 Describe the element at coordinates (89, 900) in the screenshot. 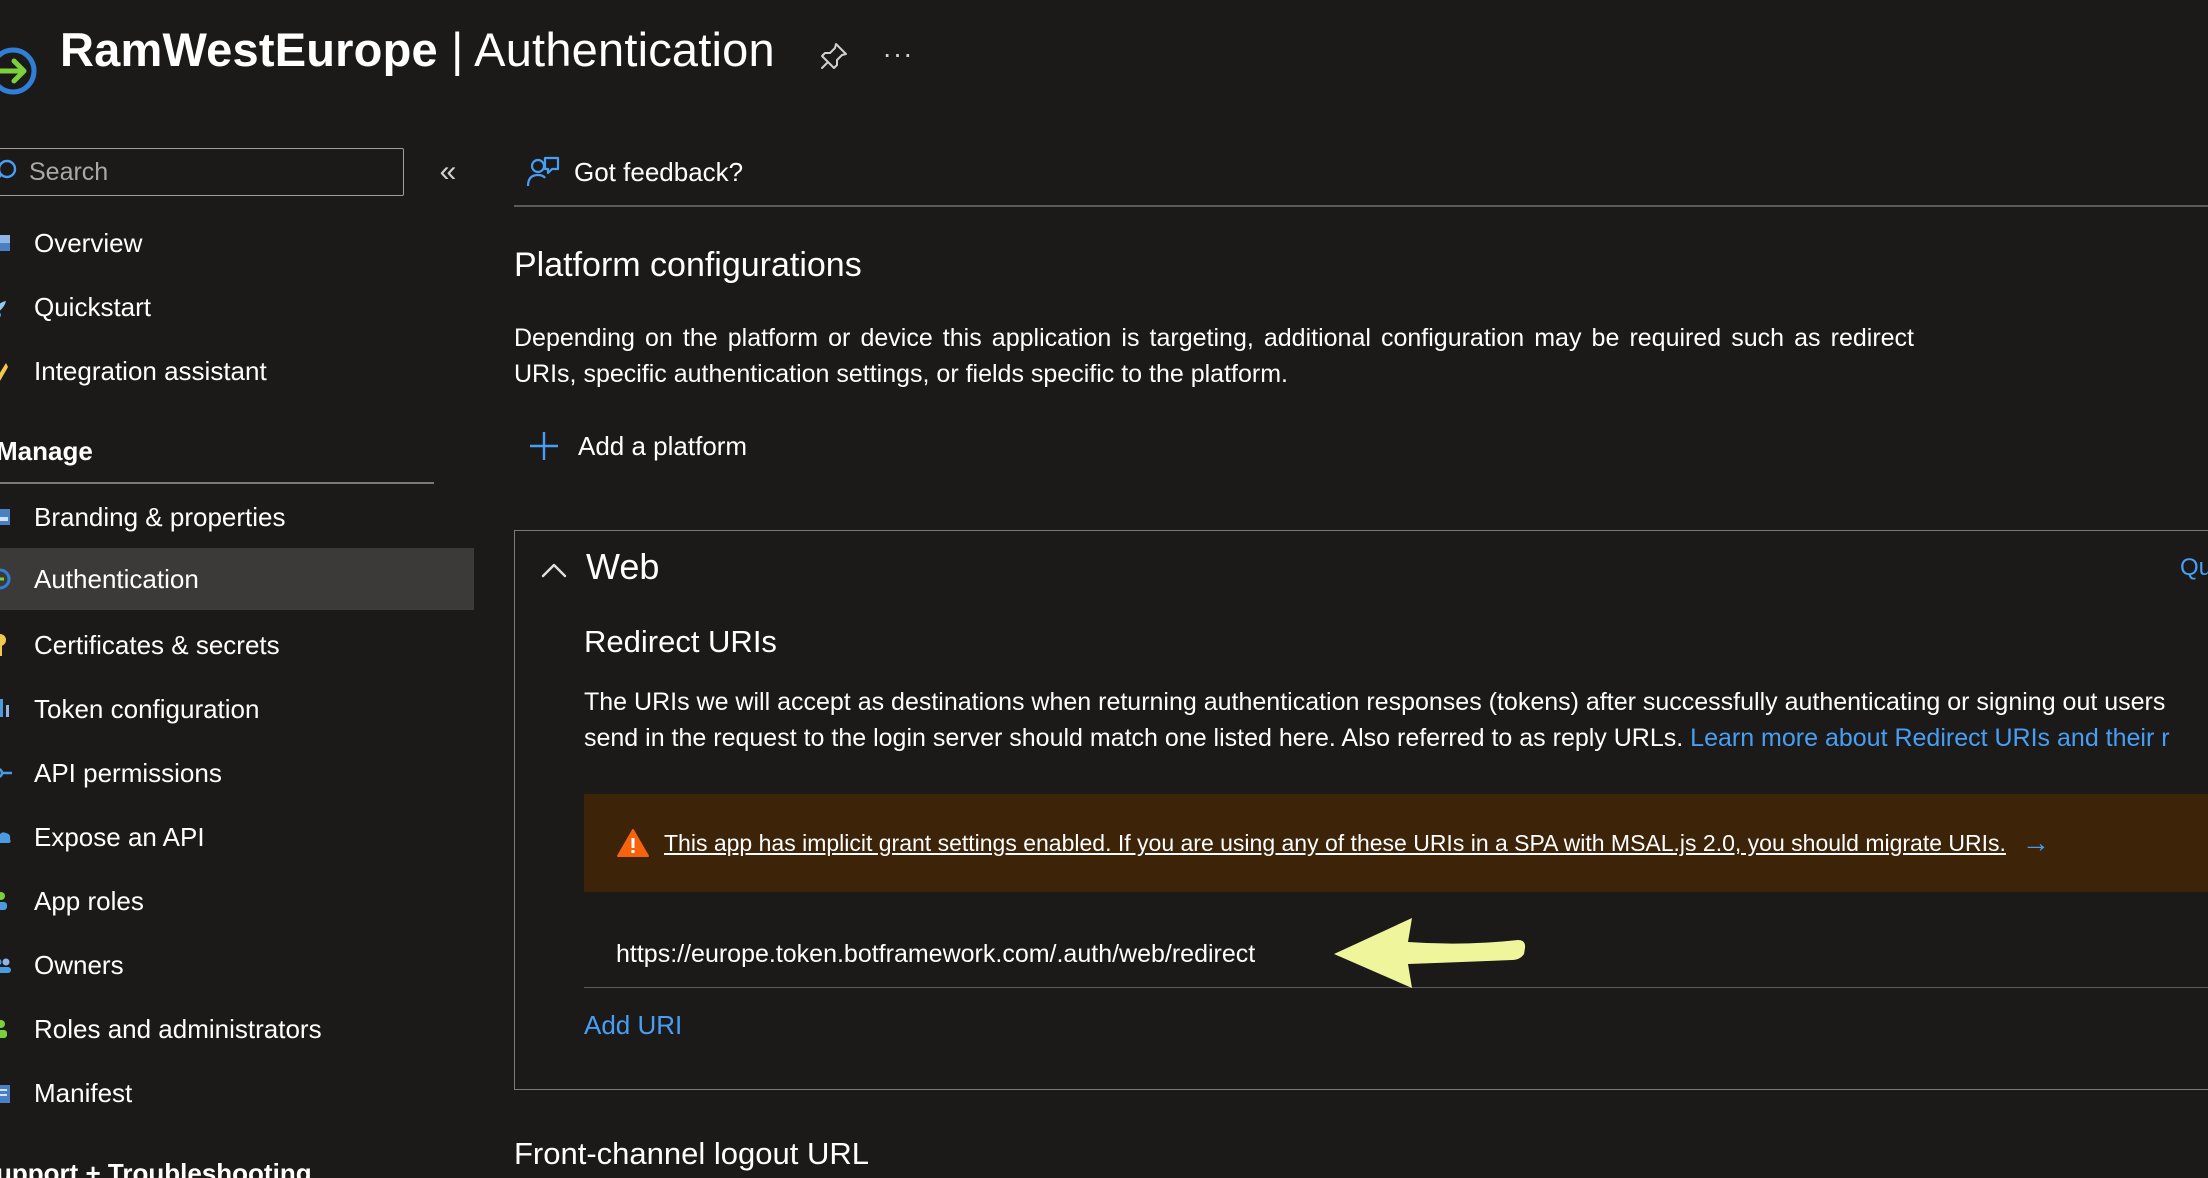

I see `sidebar-item-label: App roles` at that location.